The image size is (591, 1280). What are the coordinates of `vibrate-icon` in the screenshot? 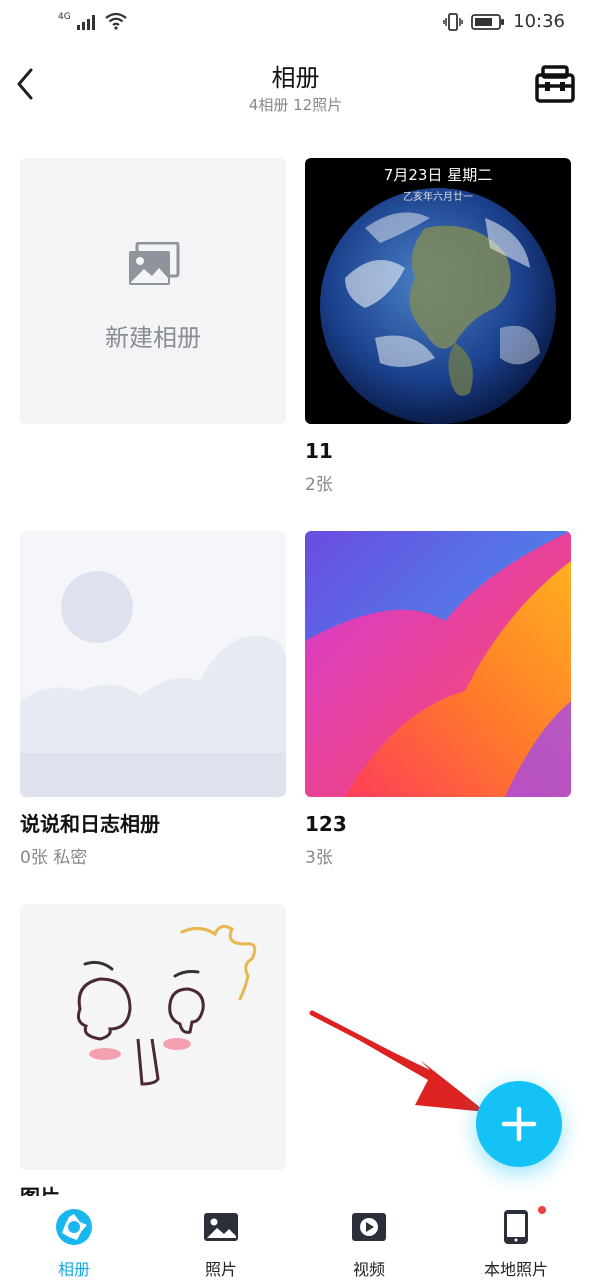 It's located at (453, 21).